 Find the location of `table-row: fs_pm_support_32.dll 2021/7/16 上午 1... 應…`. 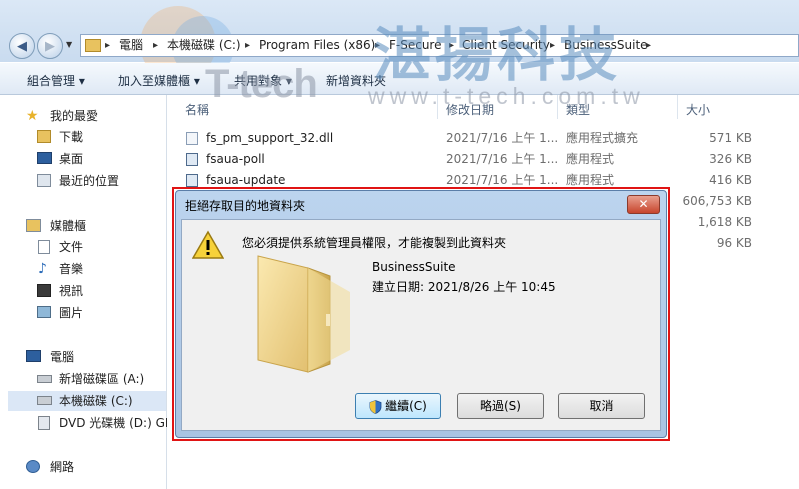

table-row: fs_pm_support_32.dll 2021/7/16 上午 1... 應… is located at coordinates (483, 138).